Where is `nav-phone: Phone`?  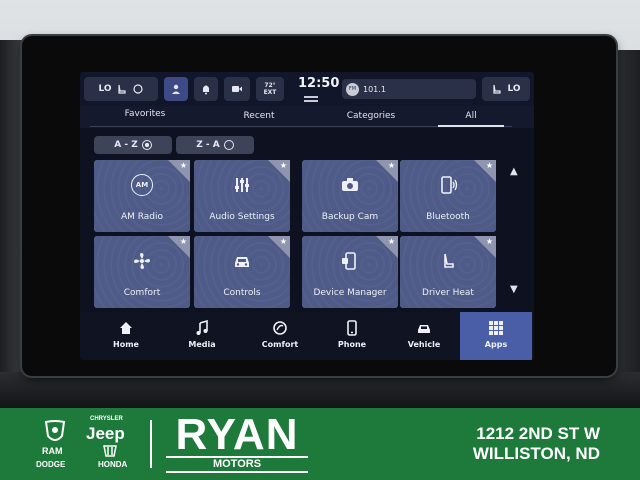
nav-phone: Phone is located at coordinates (352, 336).